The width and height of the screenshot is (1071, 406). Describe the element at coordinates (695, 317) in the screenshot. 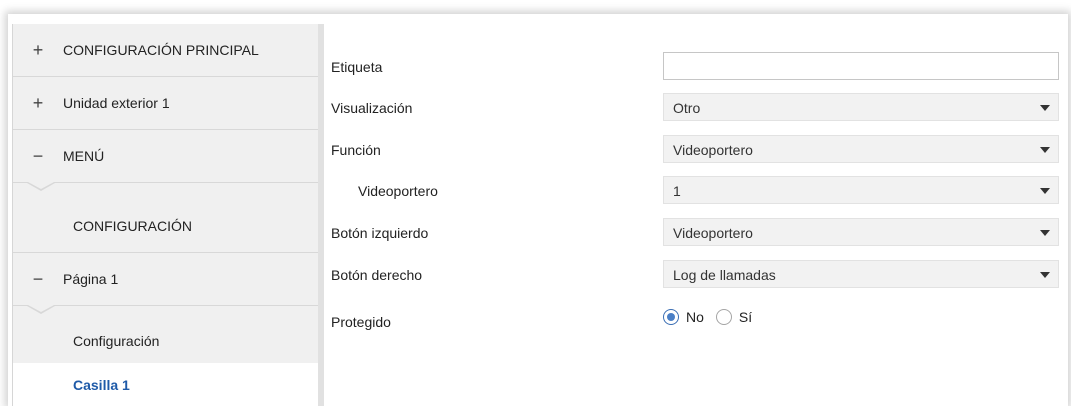

I see `radio-no-label: No` at that location.